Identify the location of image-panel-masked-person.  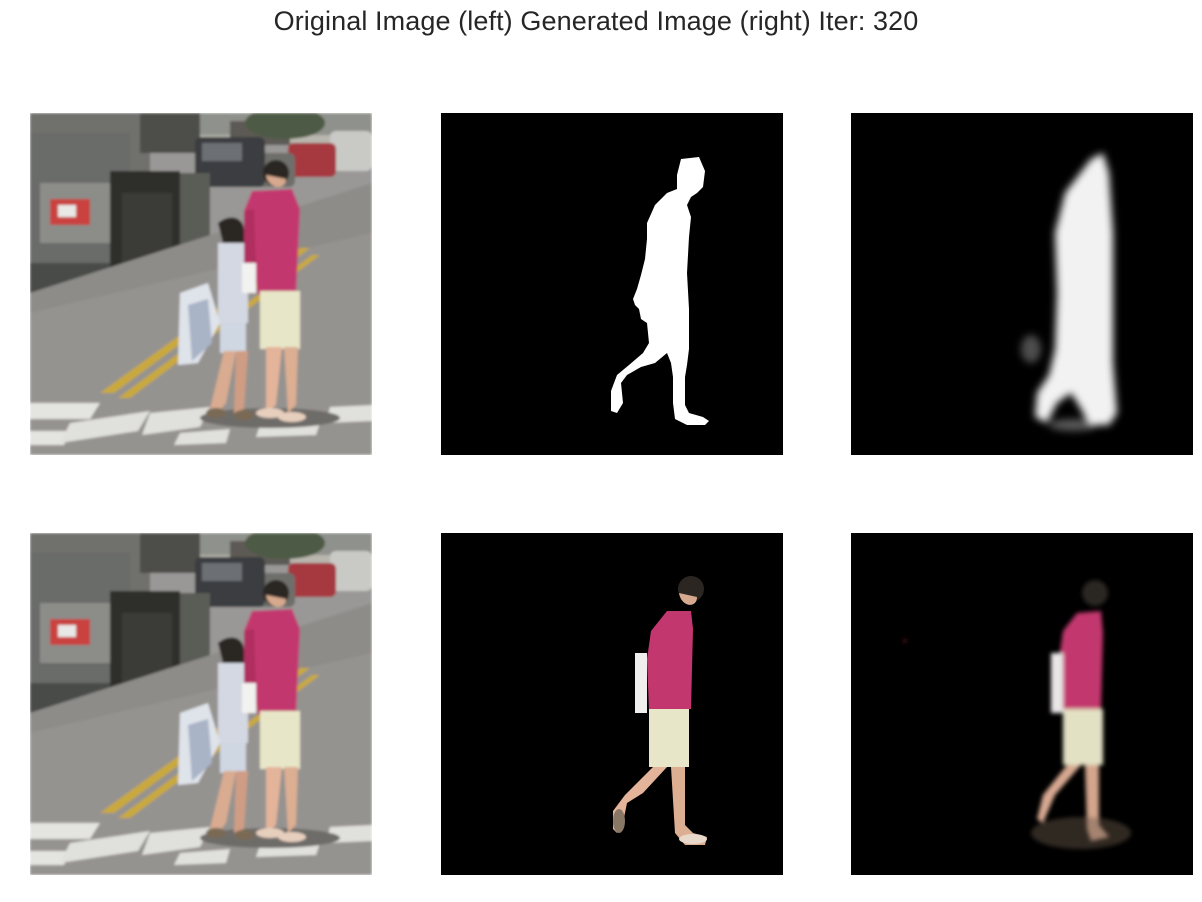
(612, 704).